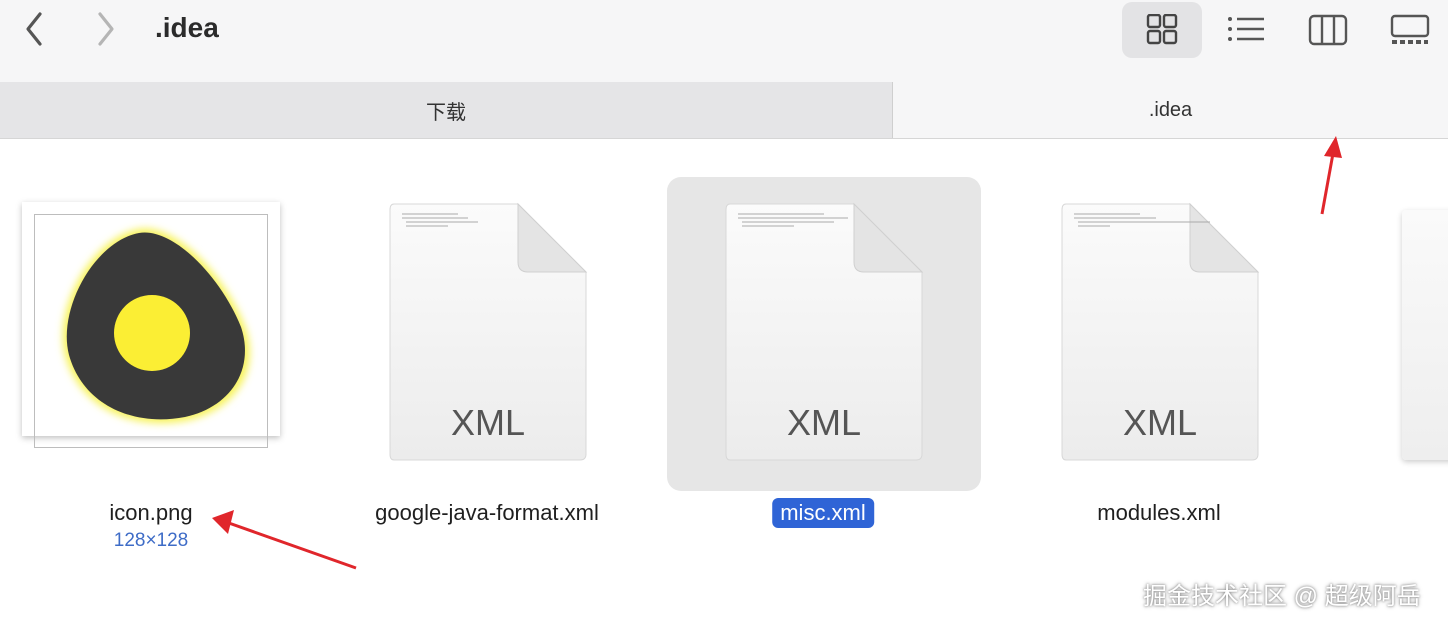  What do you see at coordinates (284, 540) in the screenshot?
I see `arrow-to-icon-png` at bounding box center [284, 540].